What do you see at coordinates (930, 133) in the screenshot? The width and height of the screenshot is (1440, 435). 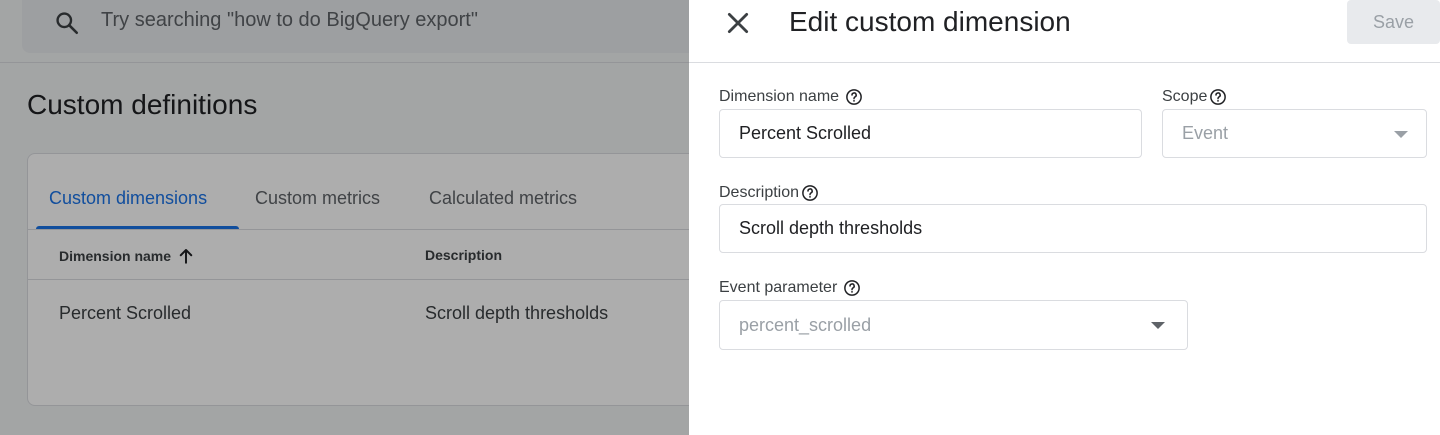 I see `dimension-name-input: Percent Scrolled` at bounding box center [930, 133].